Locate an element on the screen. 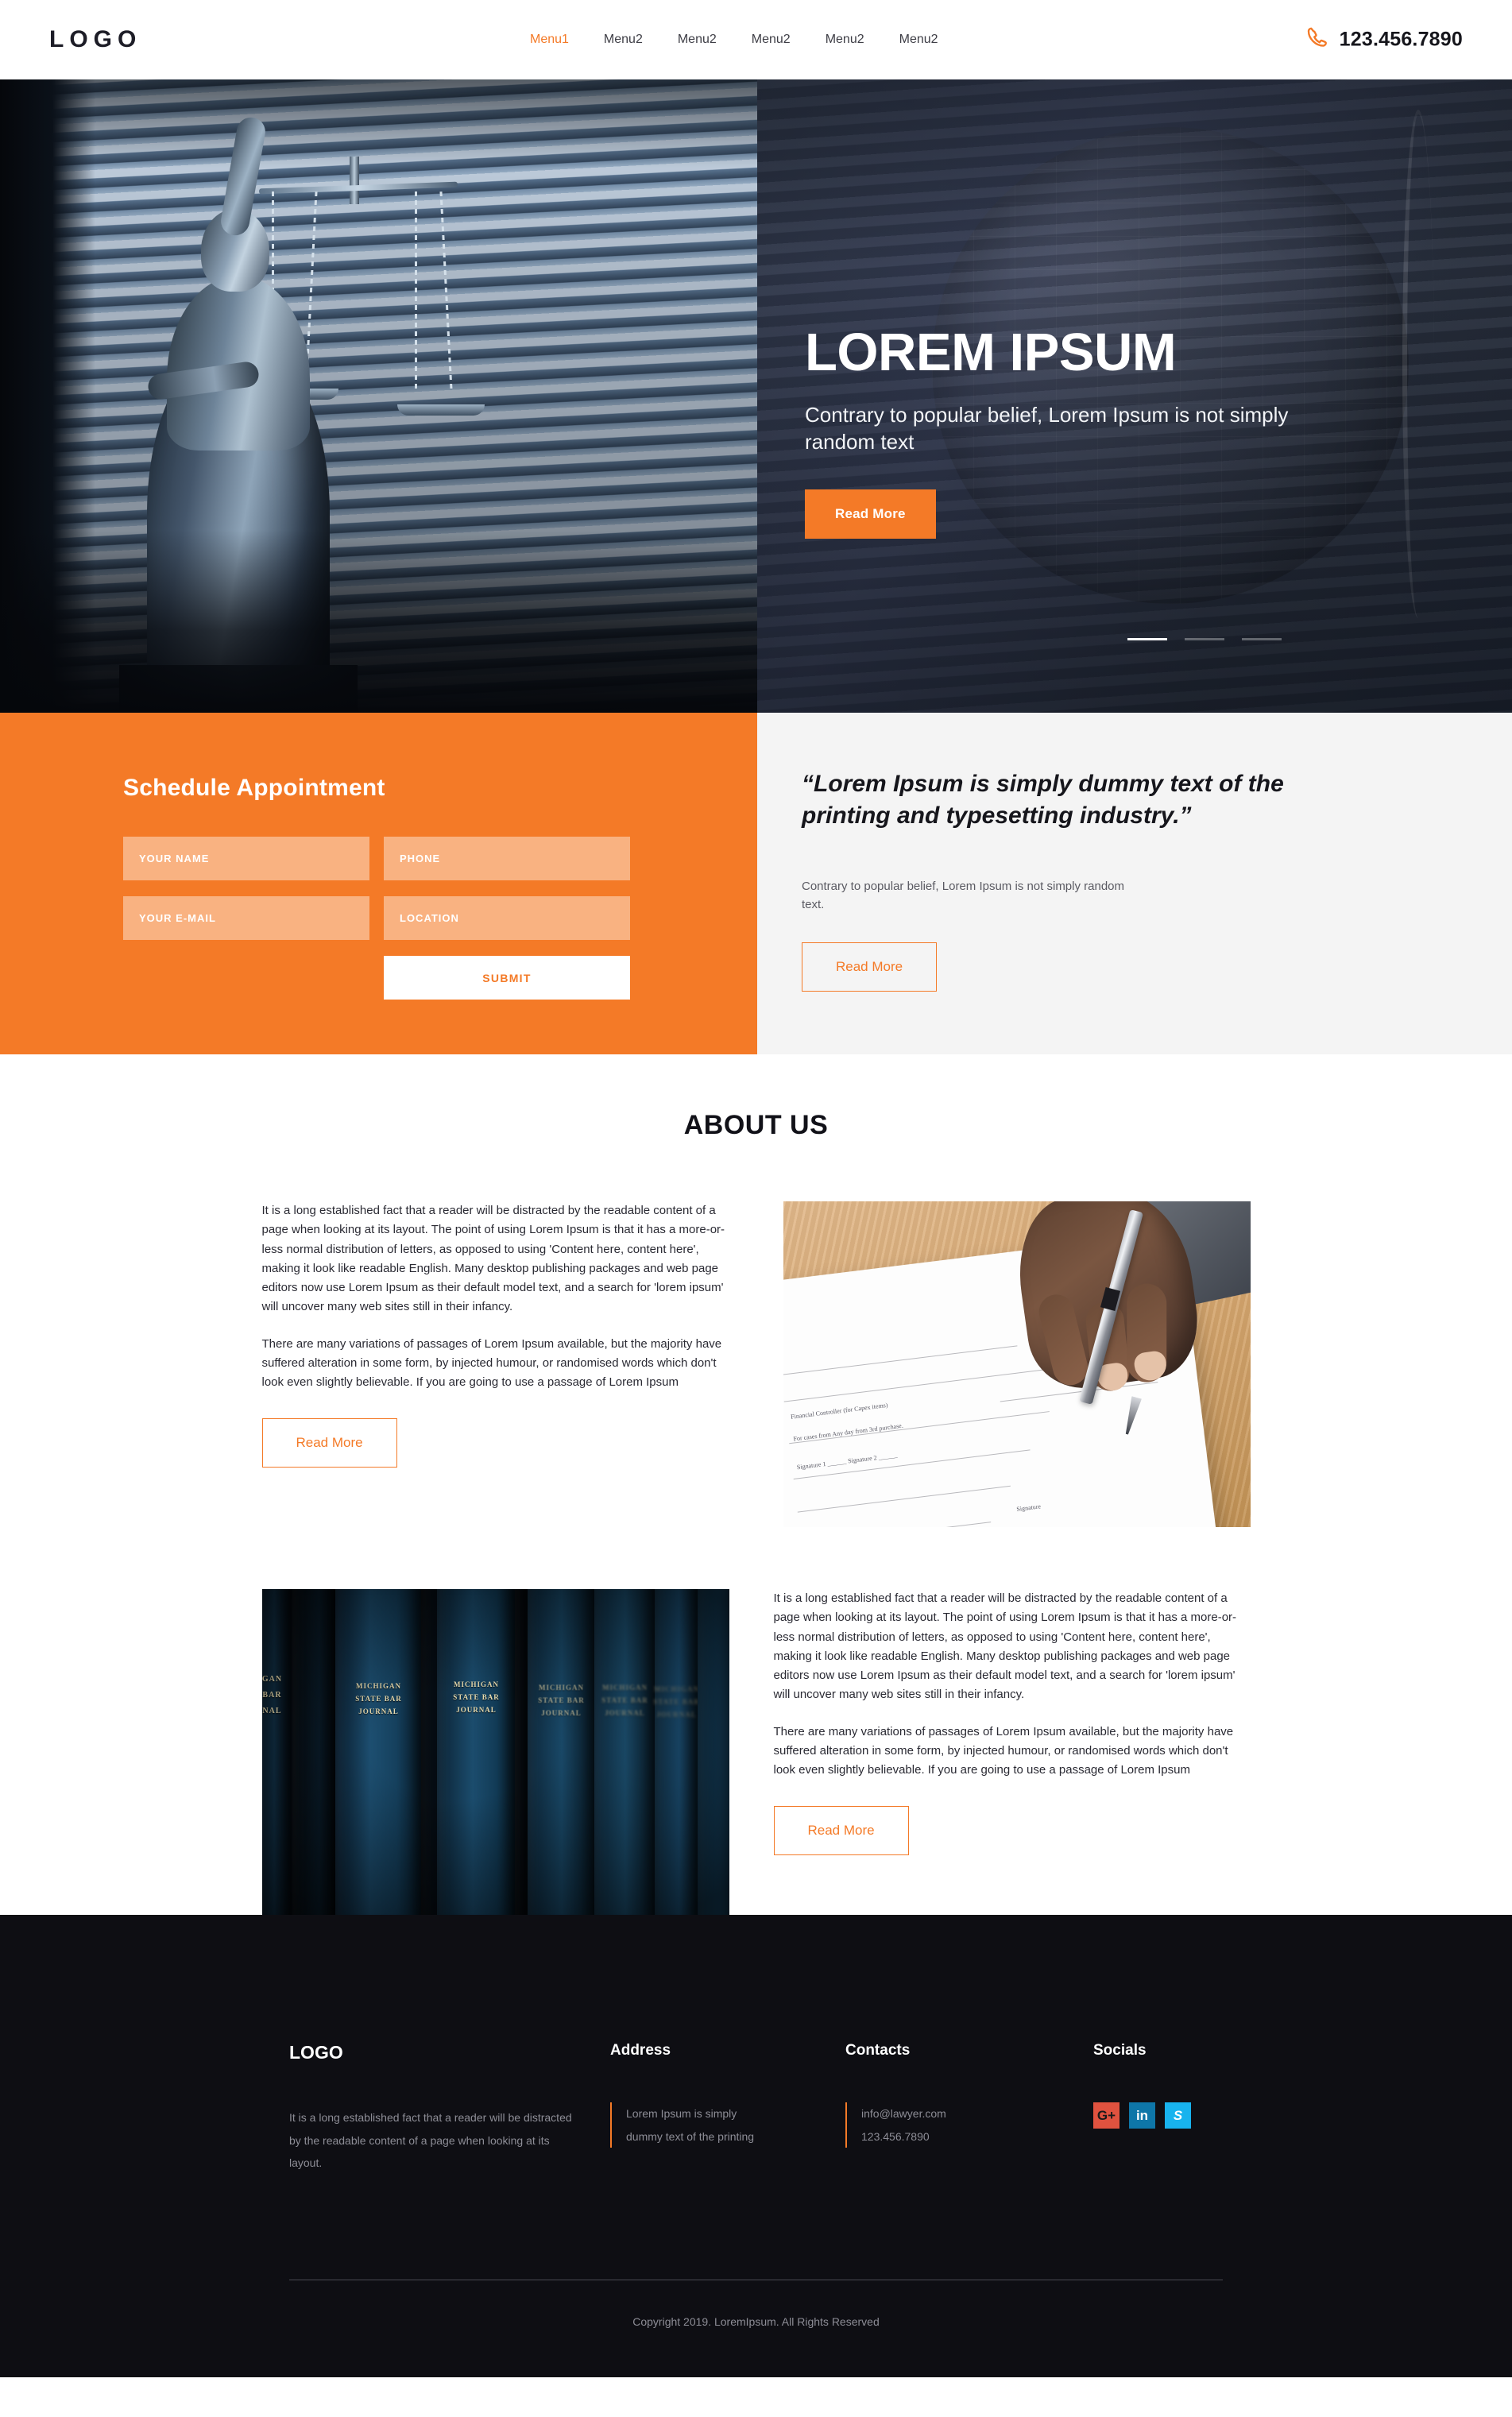 The image size is (1512, 2417). linkedin-icon: in is located at coordinates (1142, 2115).